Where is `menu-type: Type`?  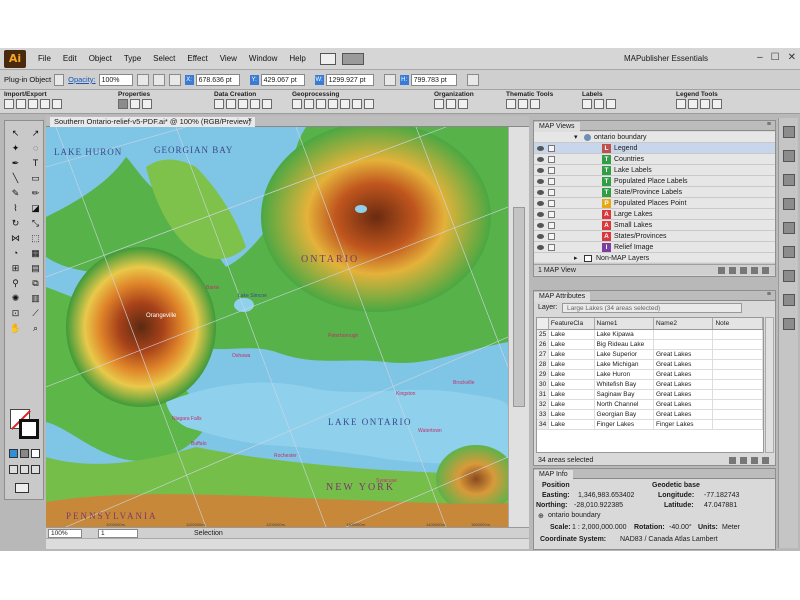
menu-type: Type is located at coordinates (132, 58).